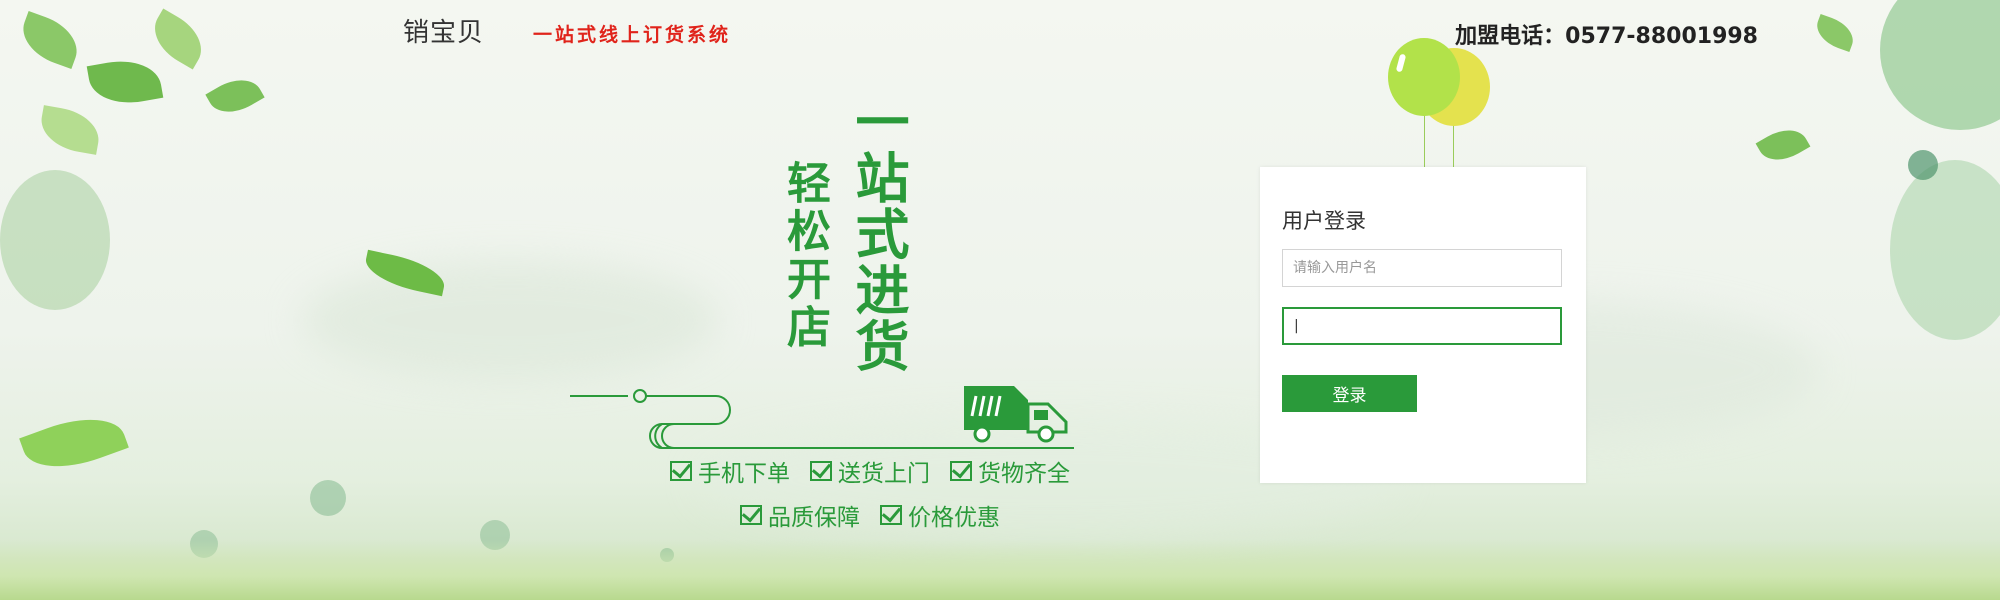 The image size is (2000, 600). What do you see at coordinates (1422, 268) in the screenshot?
I see `username-input` at bounding box center [1422, 268].